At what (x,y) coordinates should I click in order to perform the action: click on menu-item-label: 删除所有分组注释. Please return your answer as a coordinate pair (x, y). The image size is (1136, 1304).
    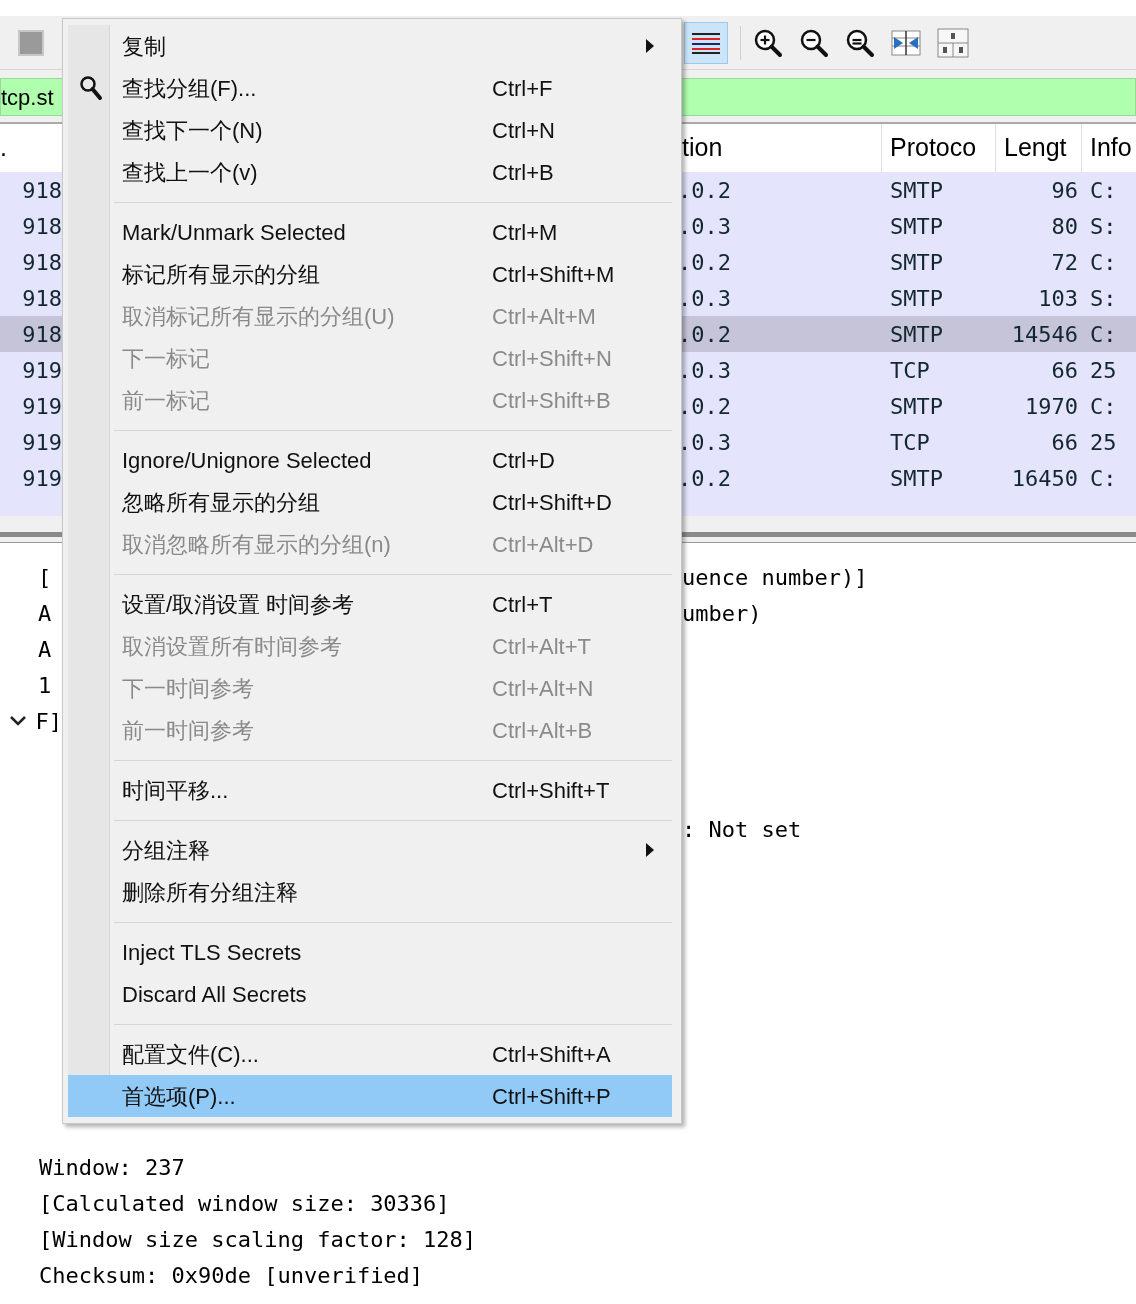
    Looking at the image, I should click on (210, 892).